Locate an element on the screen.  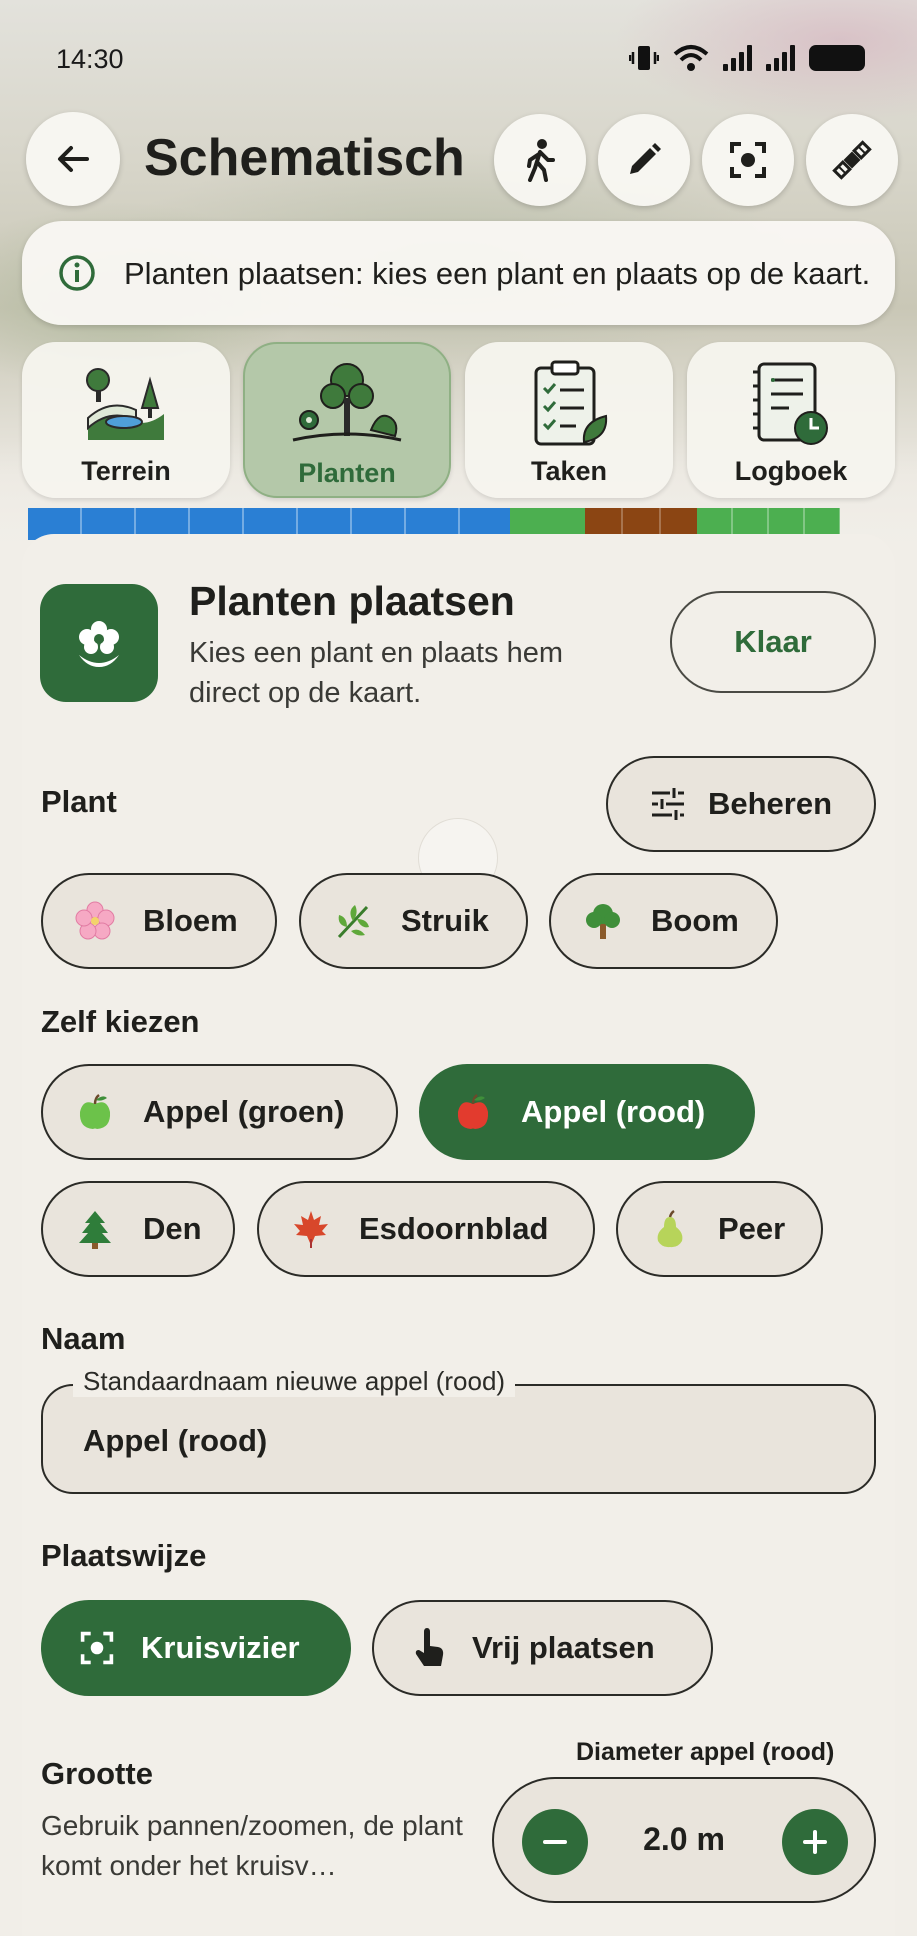
signal-icon is located at coordinates (737, 58).